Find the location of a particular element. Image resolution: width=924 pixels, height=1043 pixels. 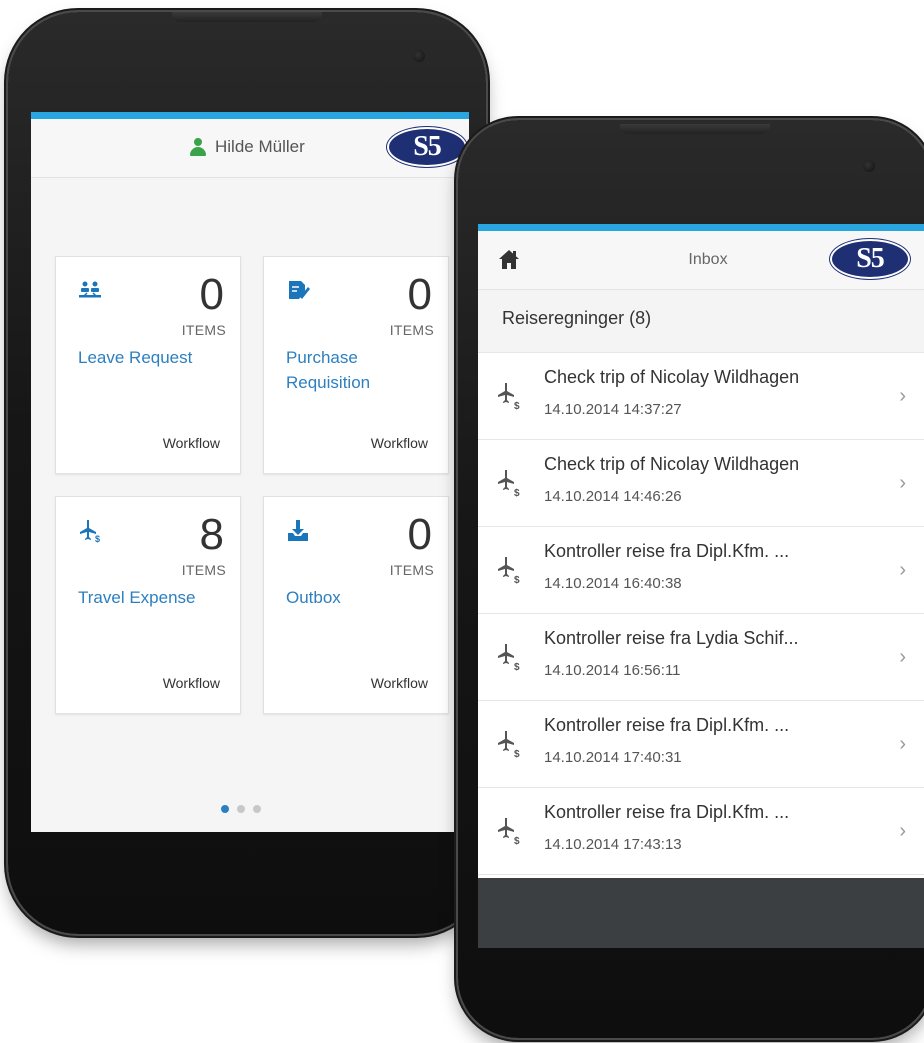

tile-title: Travel Expense is located at coordinates (137, 597).